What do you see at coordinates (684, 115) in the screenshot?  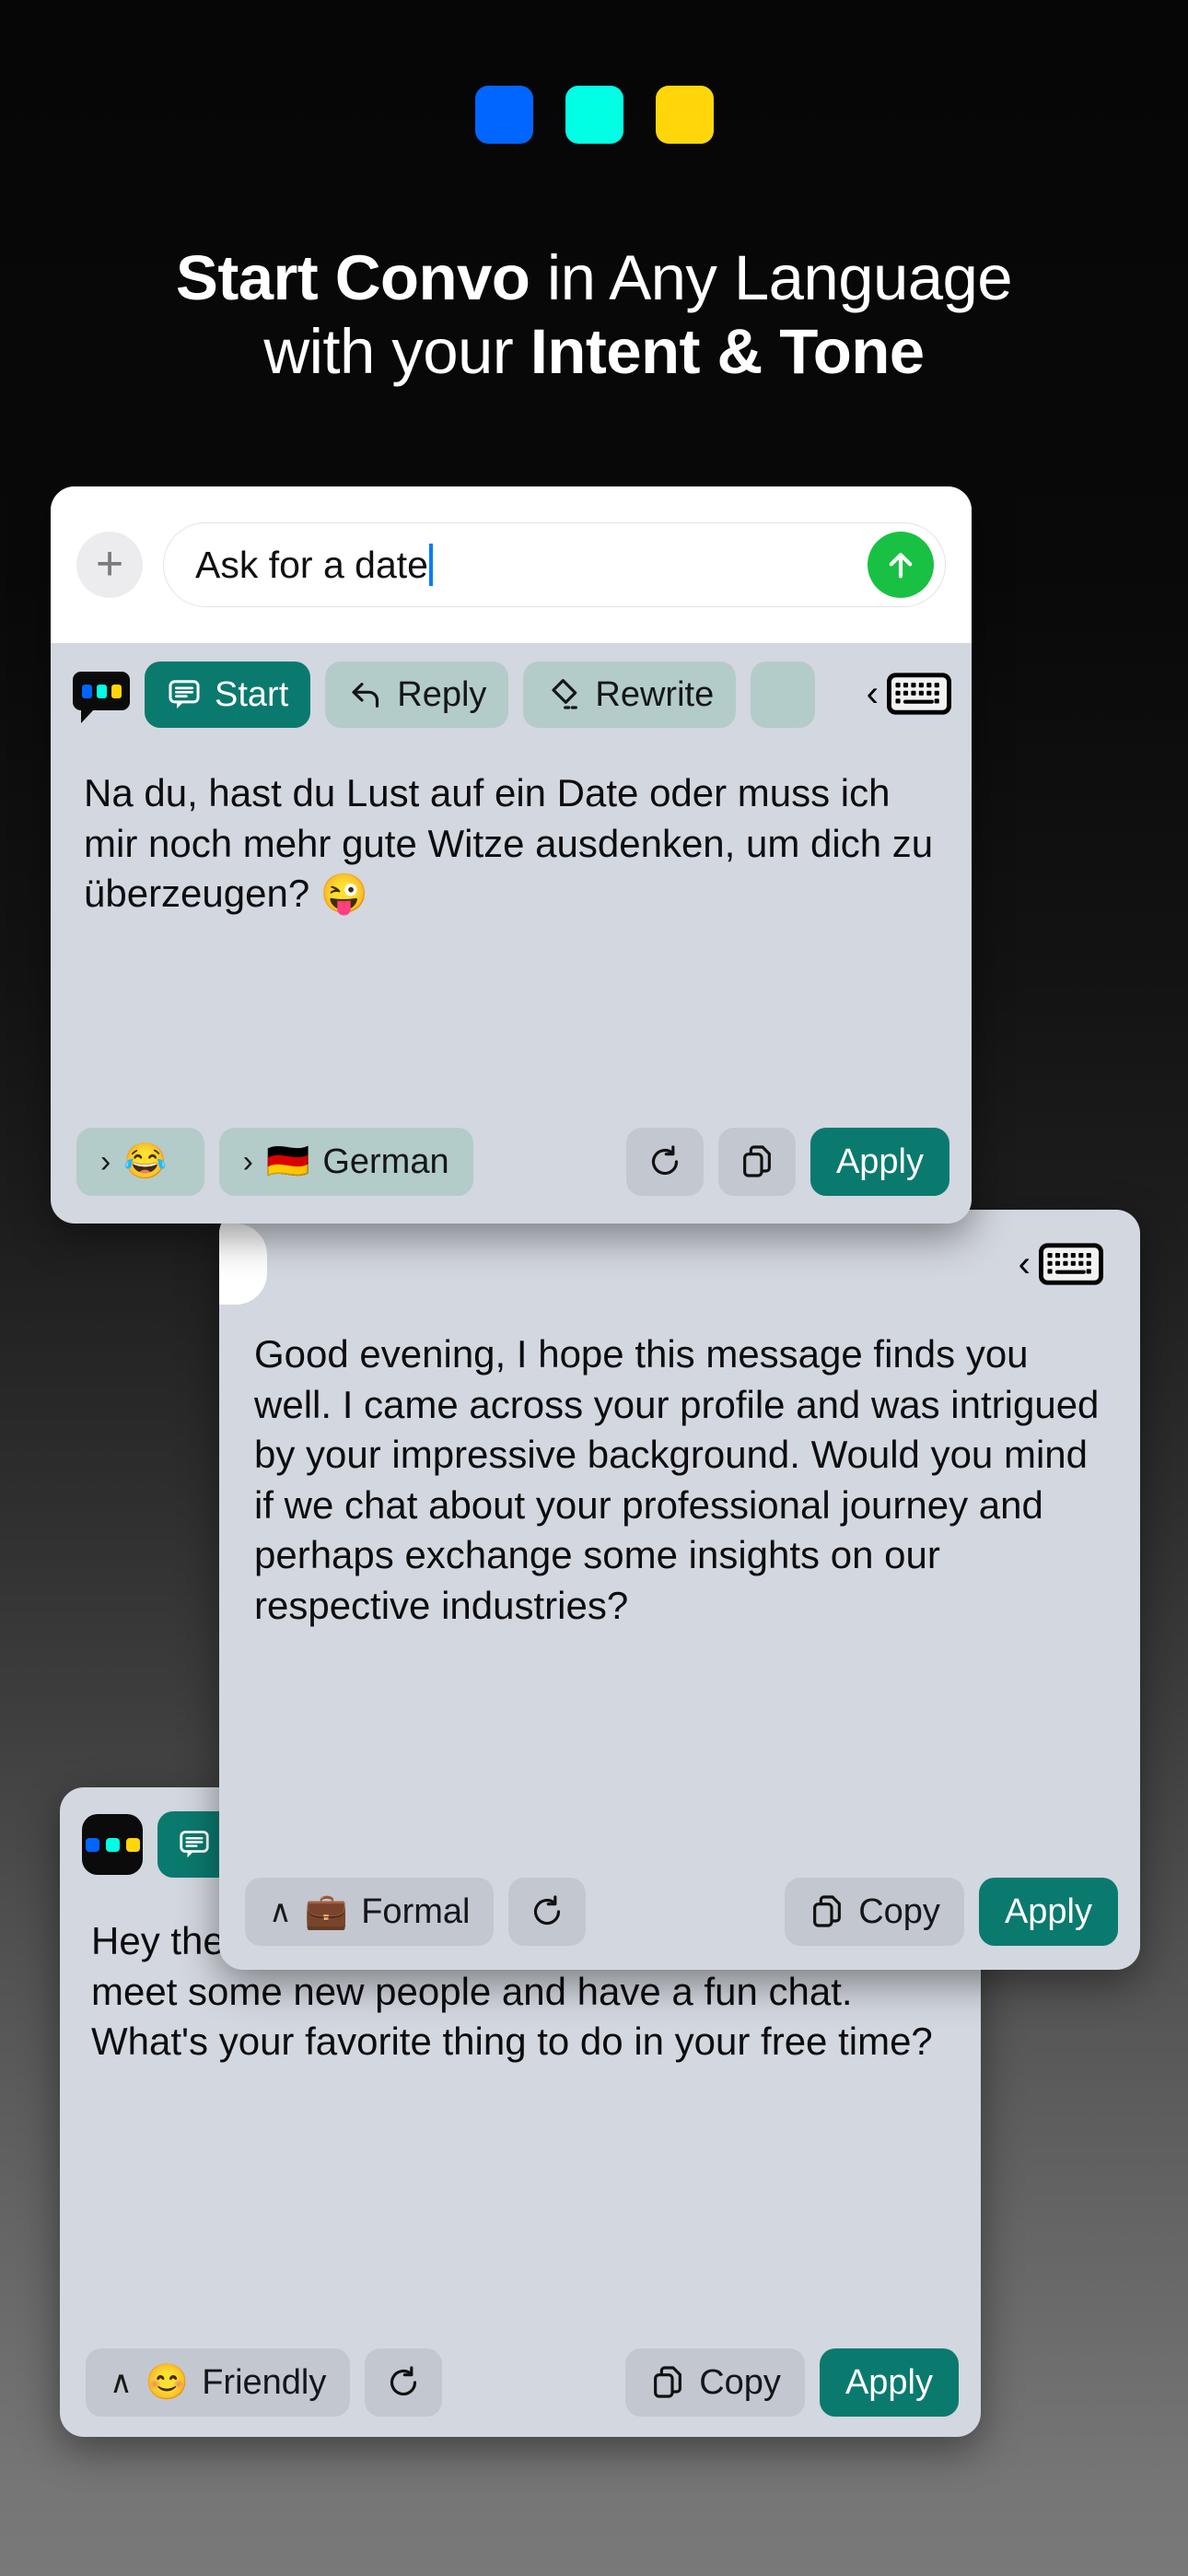 I see `yellow-square-icon` at bounding box center [684, 115].